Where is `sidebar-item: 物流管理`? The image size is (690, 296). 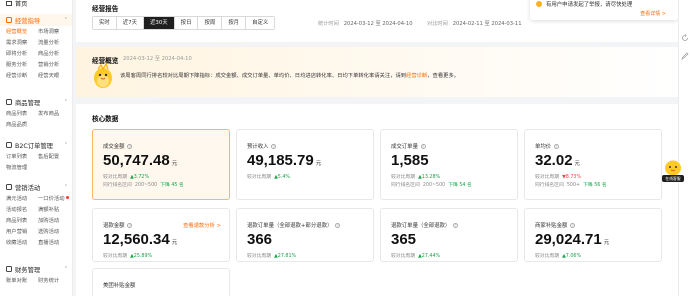
sidebar-item: 物流管理 is located at coordinates (22, 168).